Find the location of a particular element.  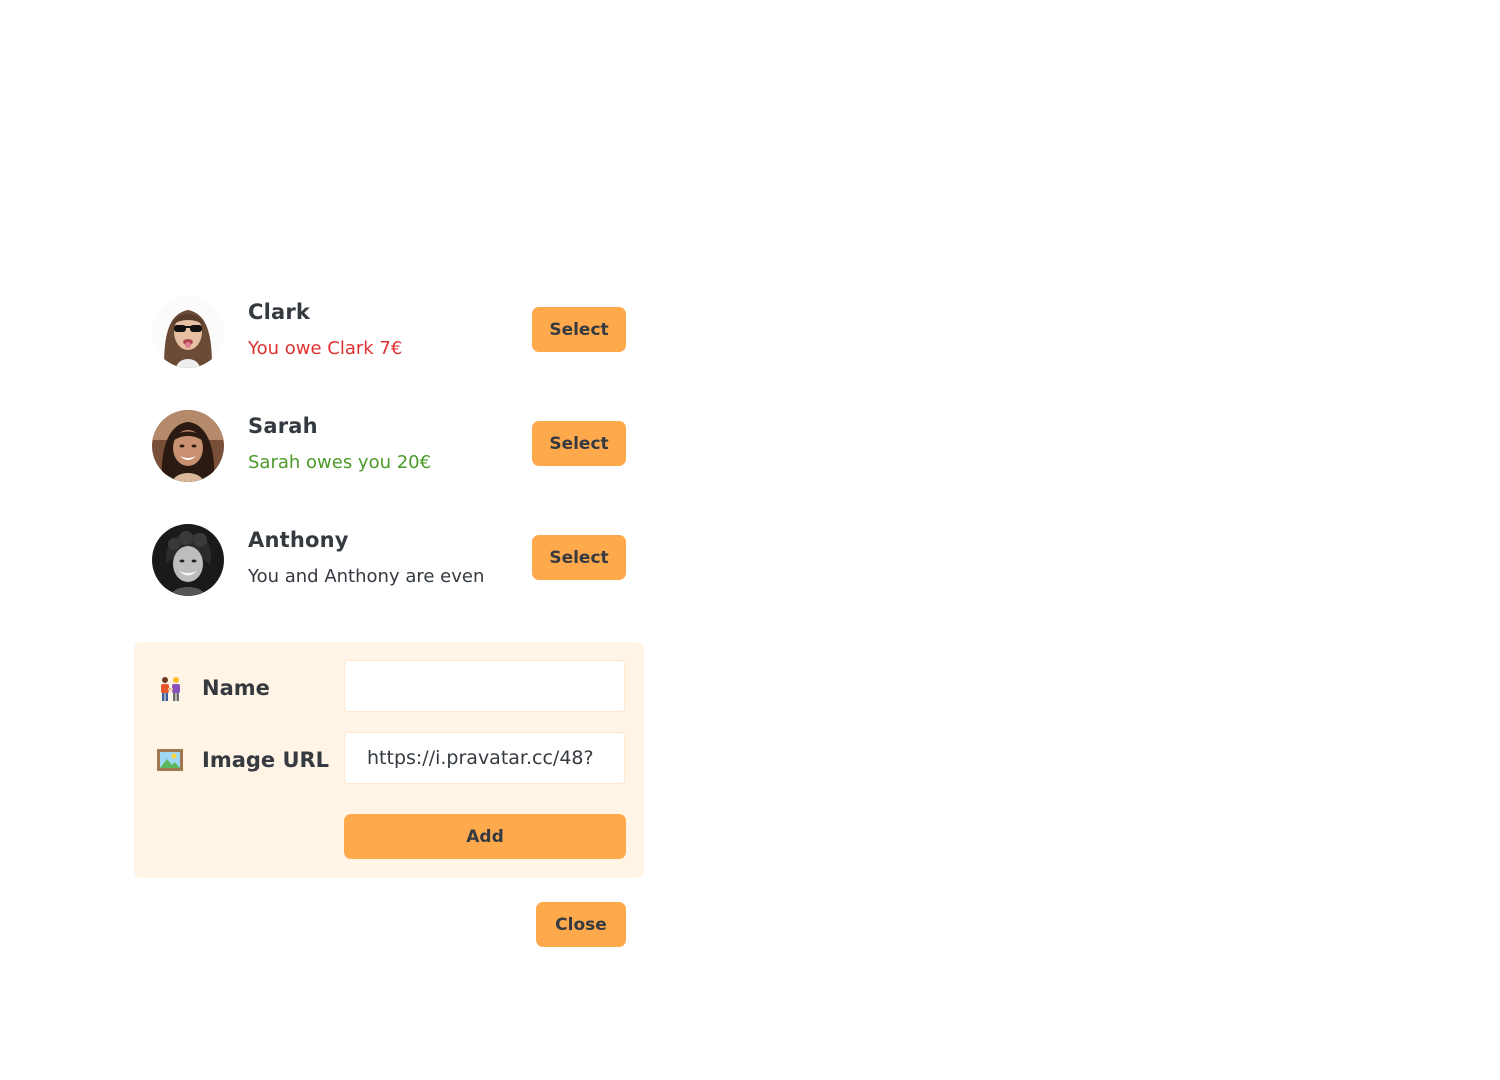

name-label: Name is located at coordinates (236, 688).